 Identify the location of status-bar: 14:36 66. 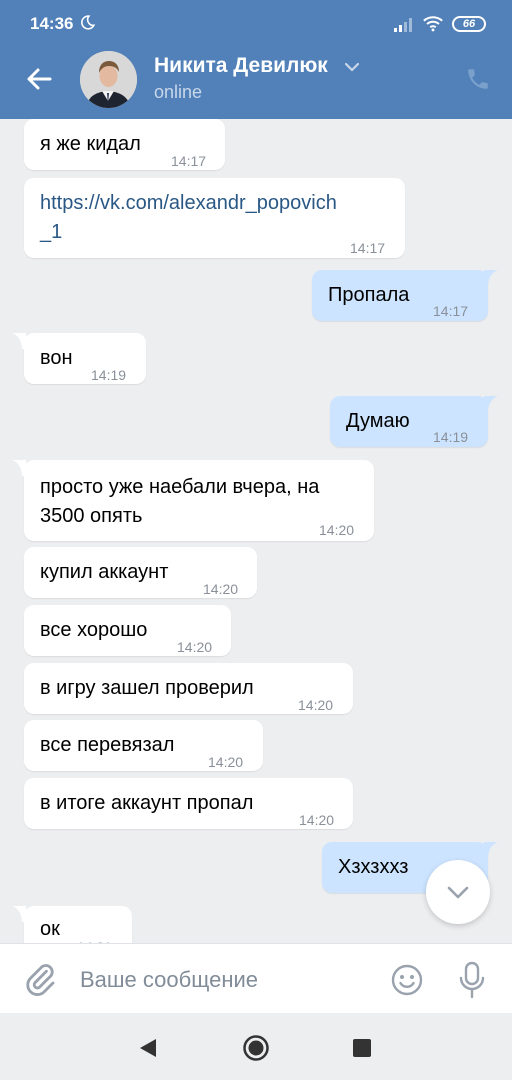
(256, 23).